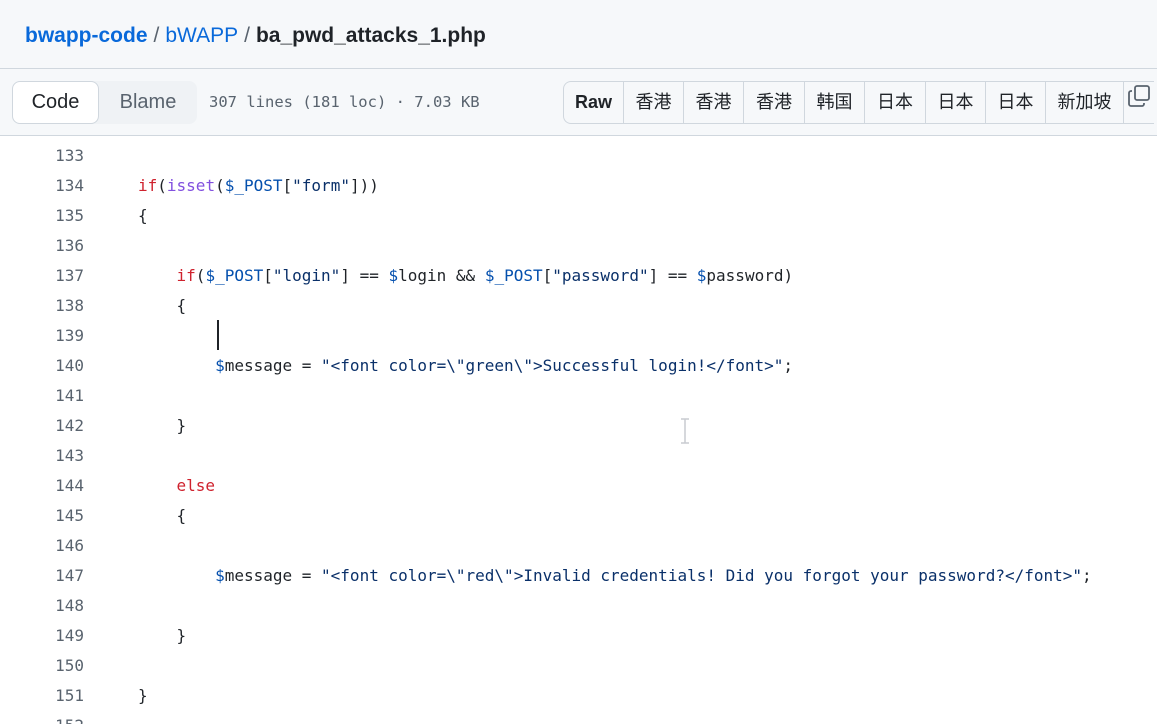 This screenshot has width=1157, height=724. What do you see at coordinates (52, 516) in the screenshot?
I see `line-number: 145` at bounding box center [52, 516].